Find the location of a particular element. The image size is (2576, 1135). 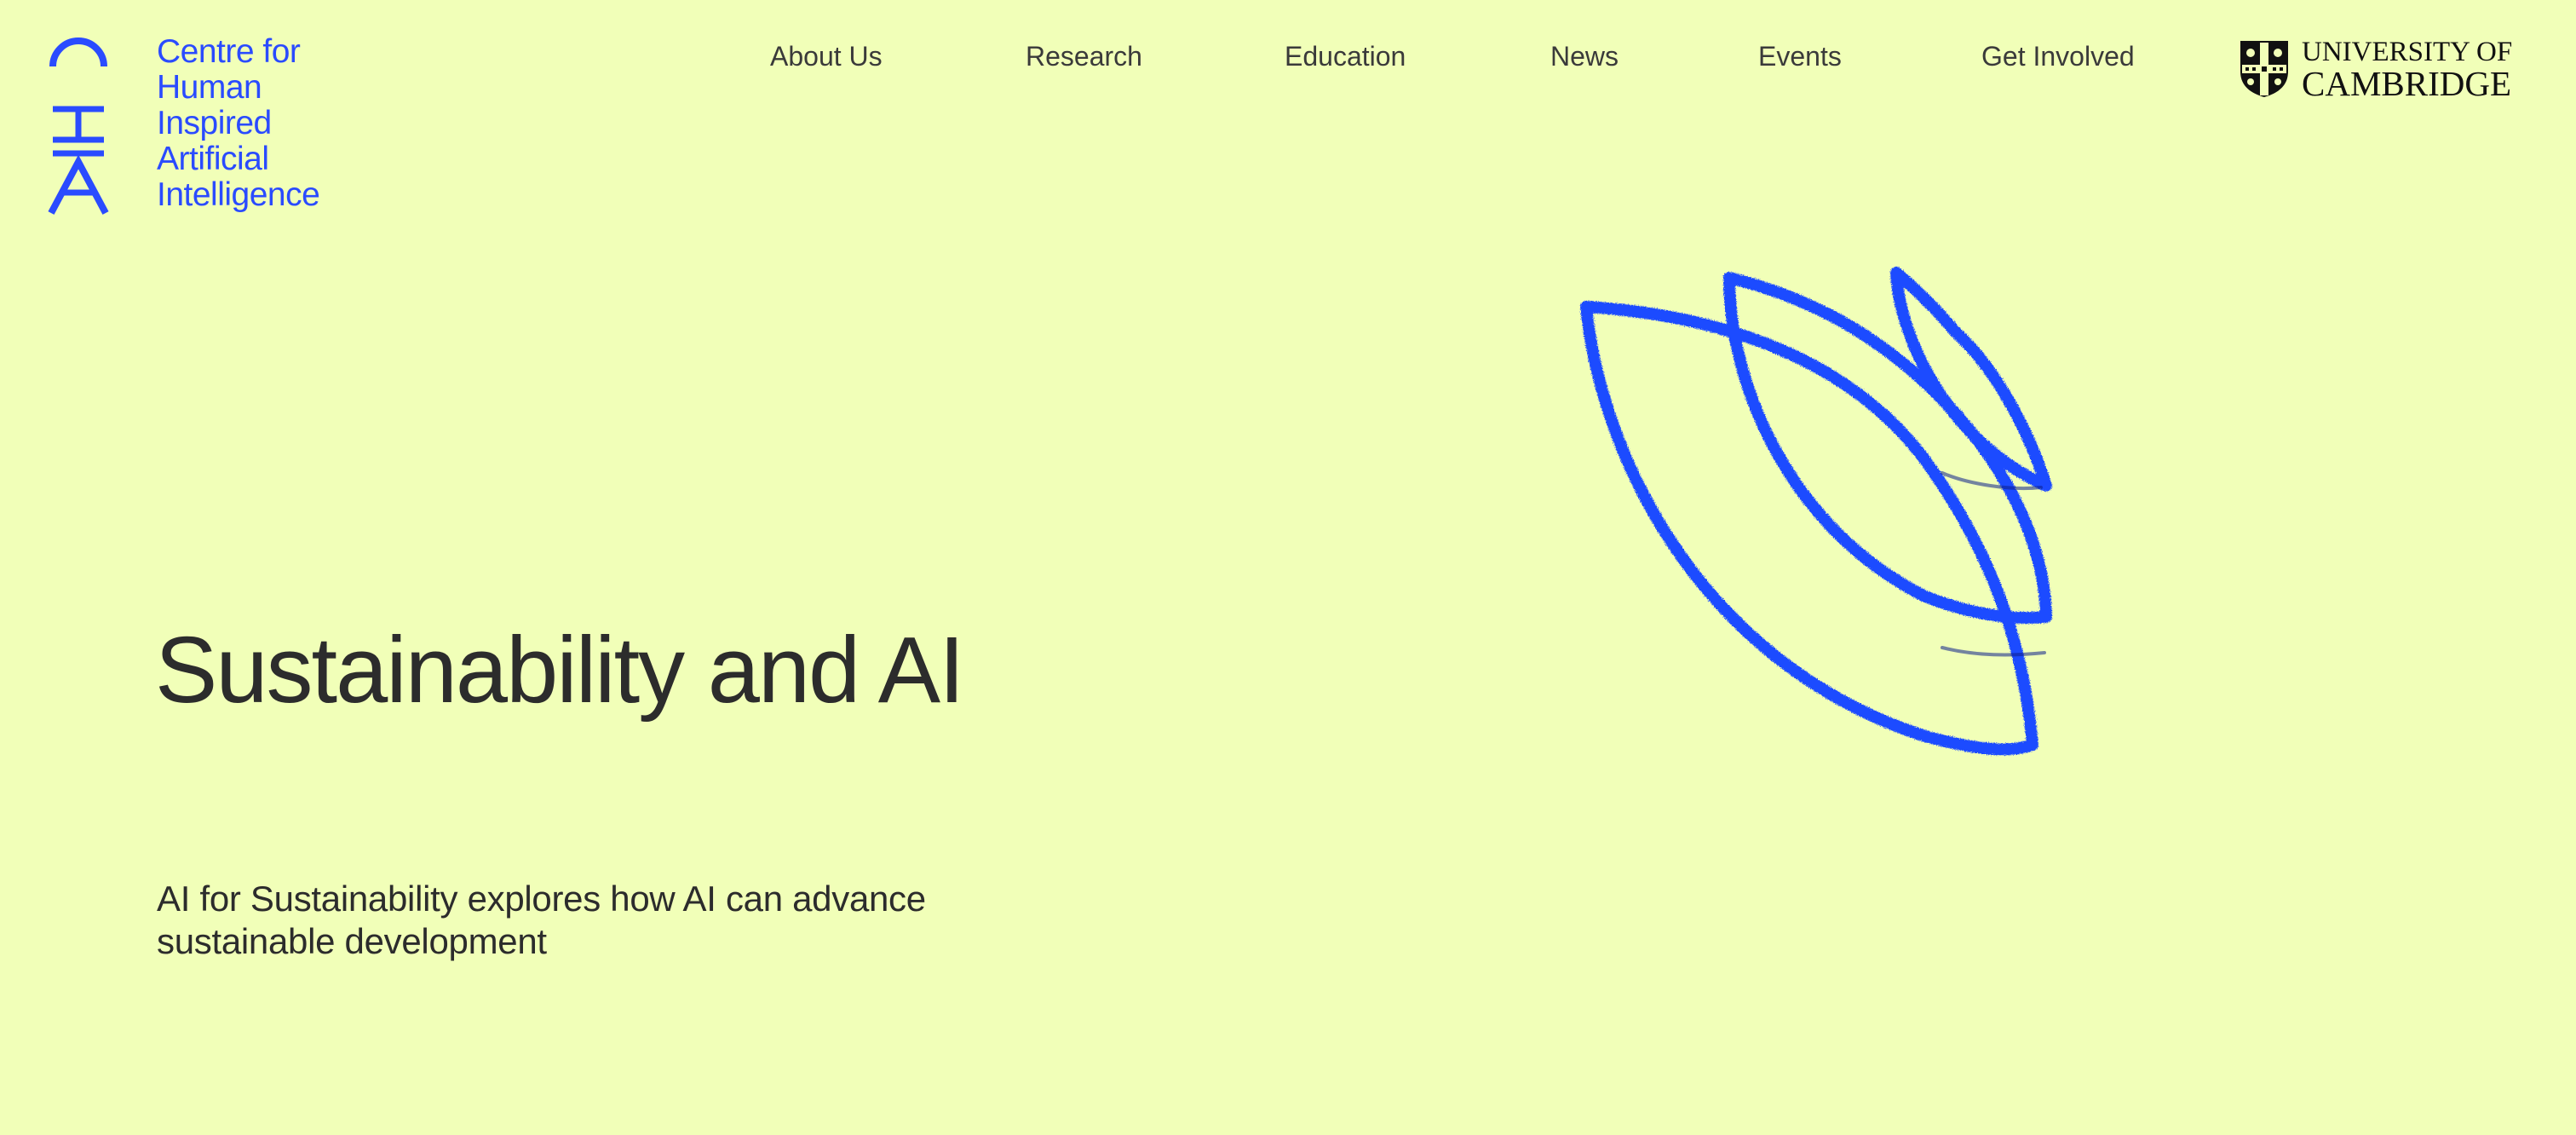

nav-item-about-us: About Us is located at coordinates (827, 56).